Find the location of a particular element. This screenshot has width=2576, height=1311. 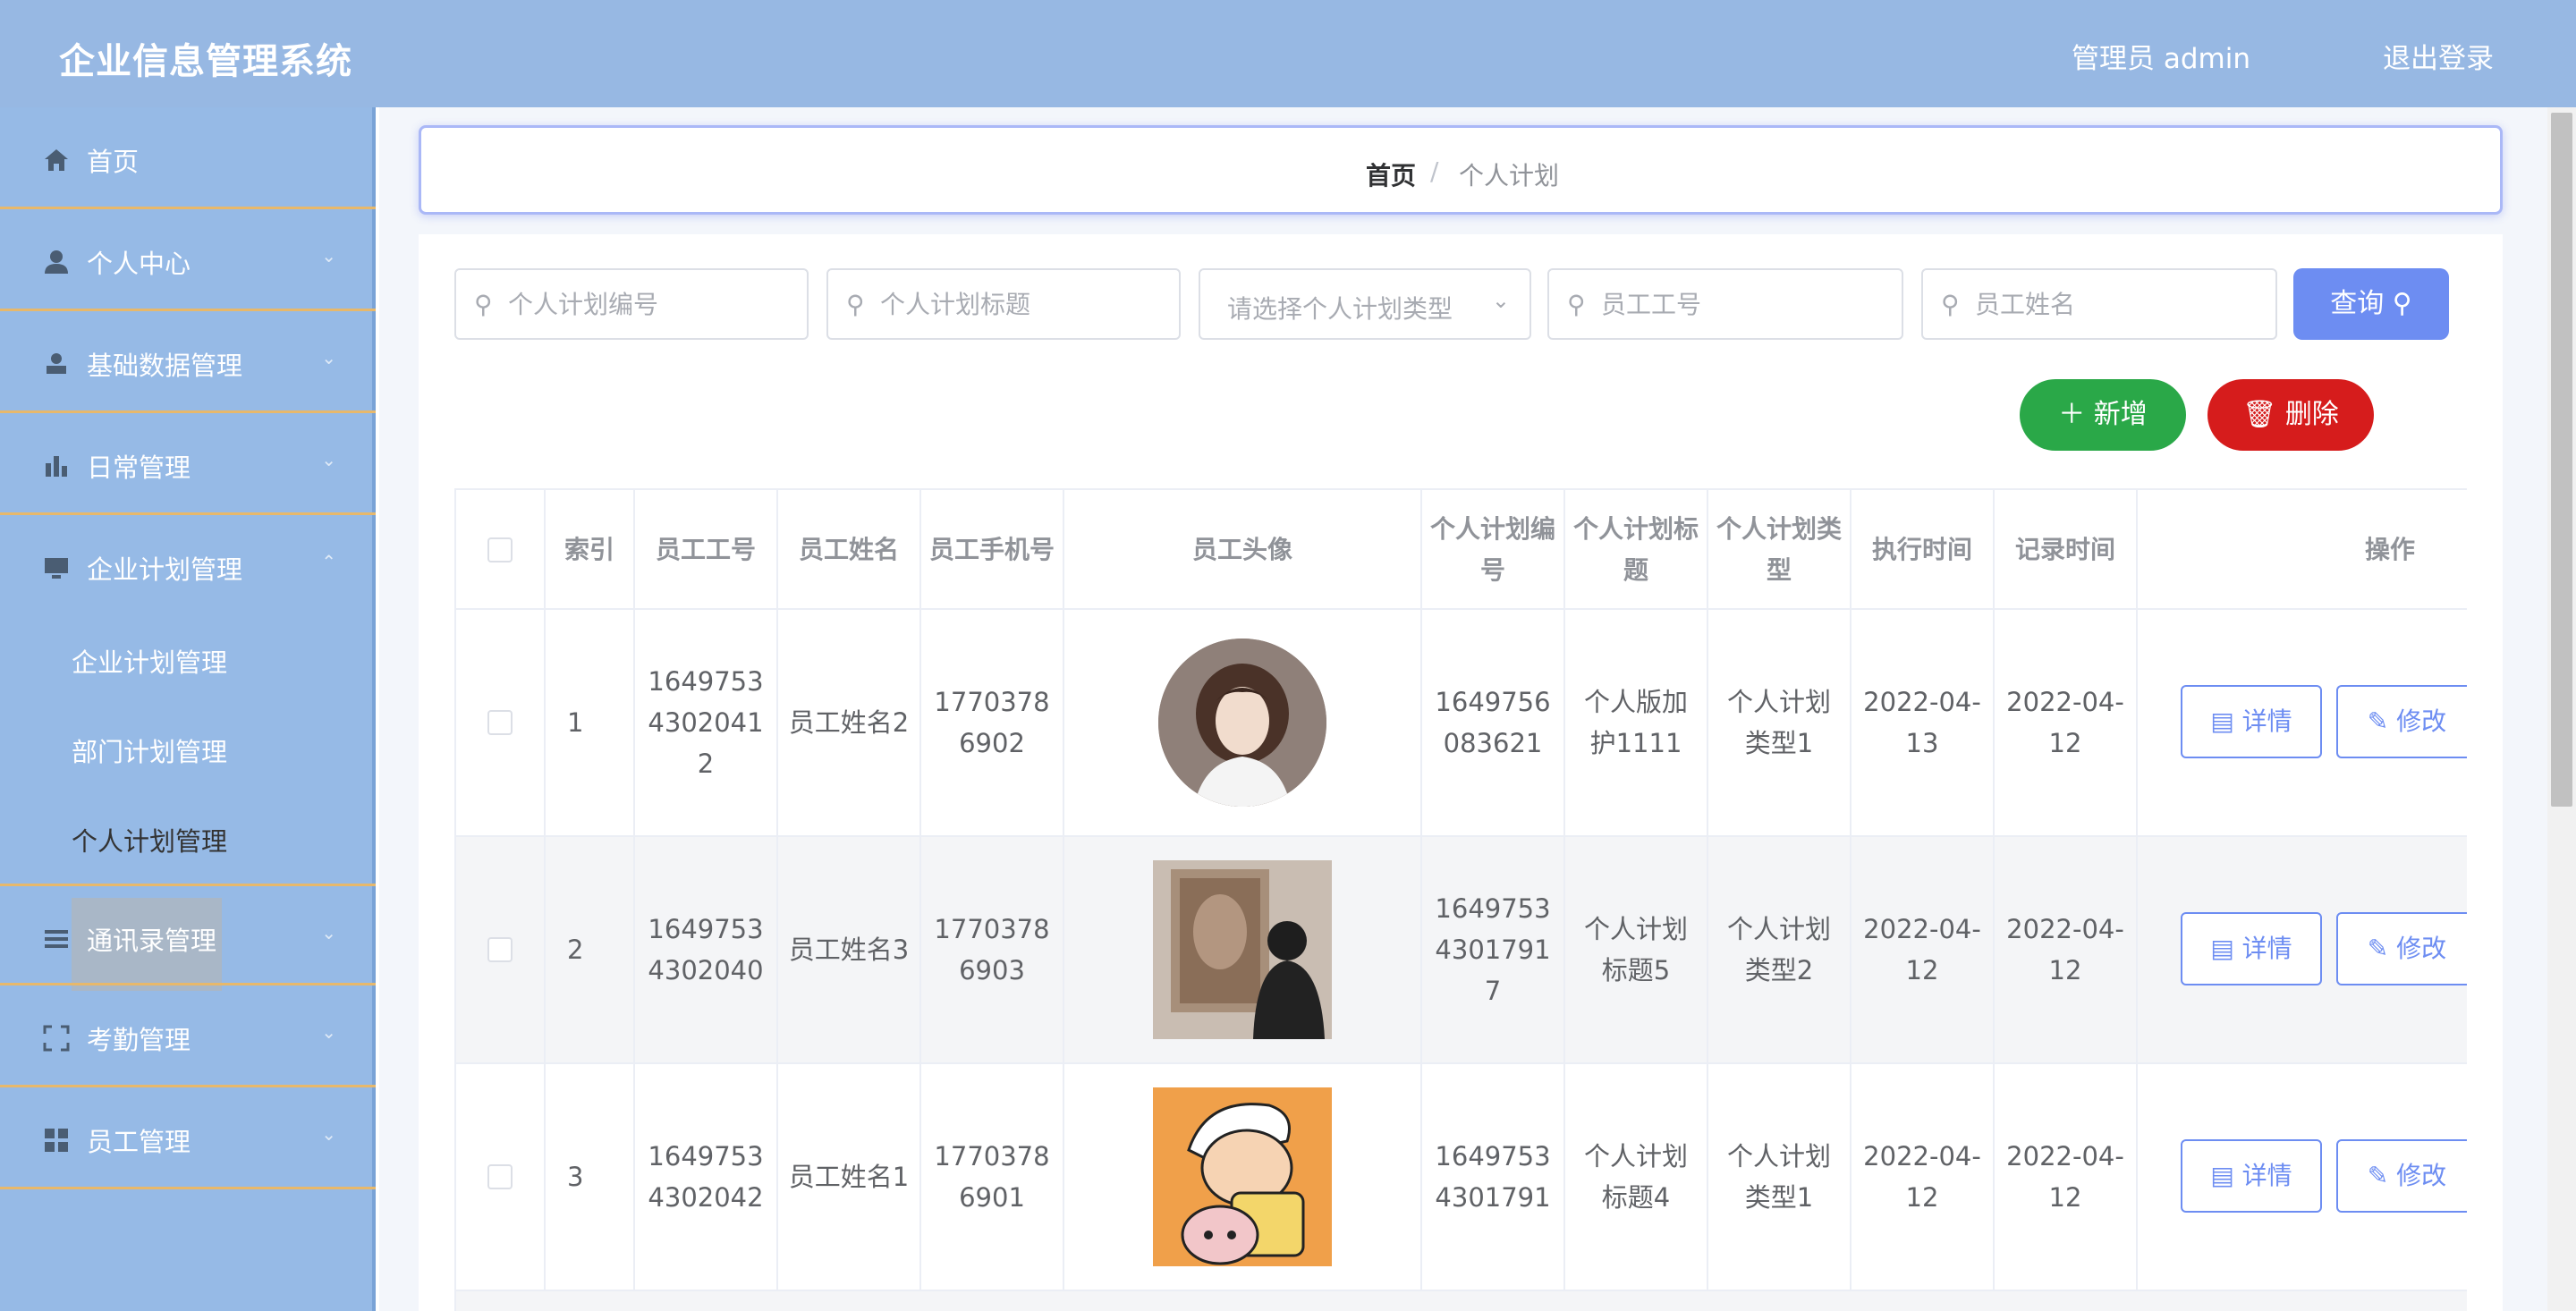

submenu-enterprise-plan: 企业计划管理 is located at coordinates (149, 661).